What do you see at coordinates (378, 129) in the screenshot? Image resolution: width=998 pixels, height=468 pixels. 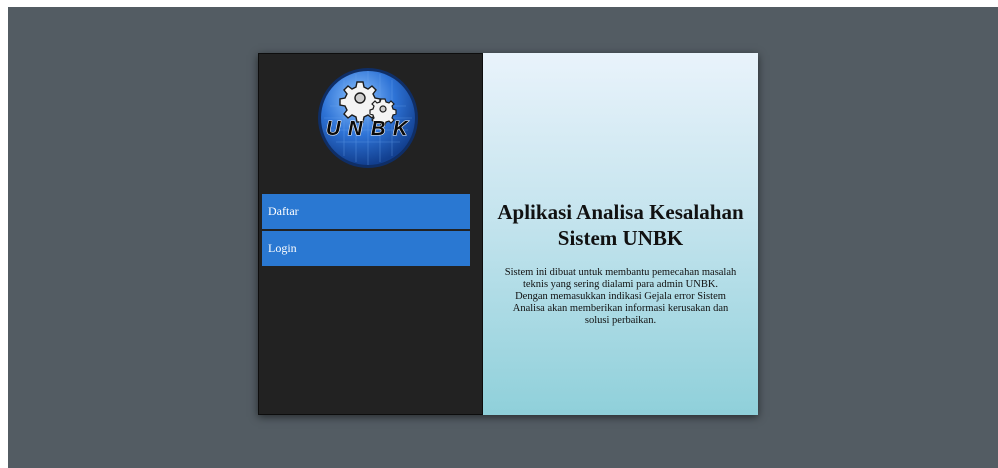 I see `logo-letter: B` at bounding box center [378, 129].